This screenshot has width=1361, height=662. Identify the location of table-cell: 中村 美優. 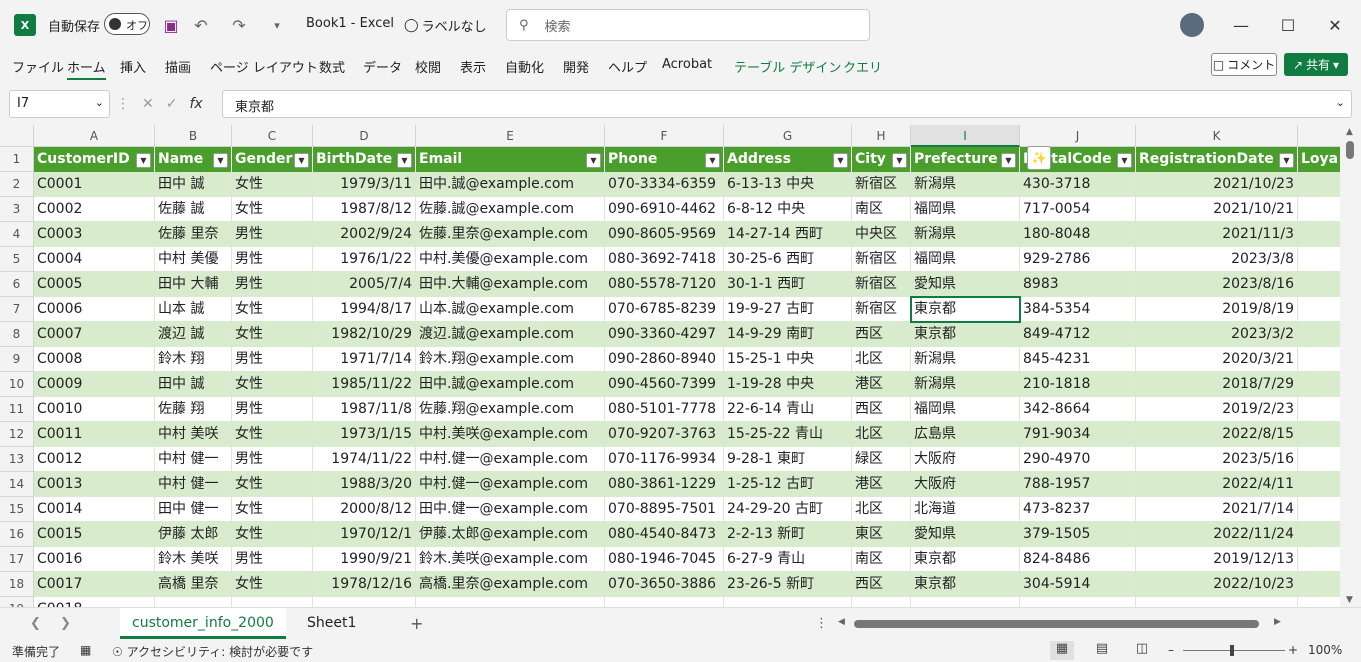
(193, 259).